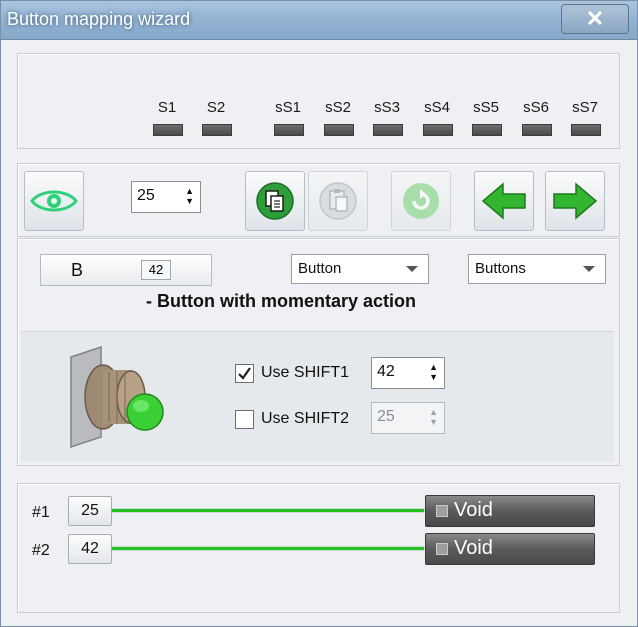  I want to click on reset-button, so click(421, 201).